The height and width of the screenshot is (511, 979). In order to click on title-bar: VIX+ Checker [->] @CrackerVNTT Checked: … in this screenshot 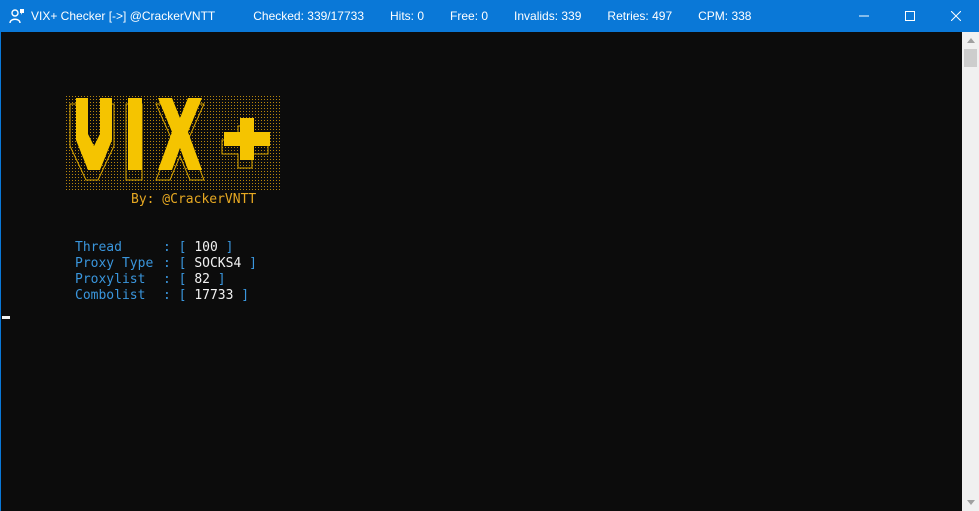, I will do `click(489, 16)`.